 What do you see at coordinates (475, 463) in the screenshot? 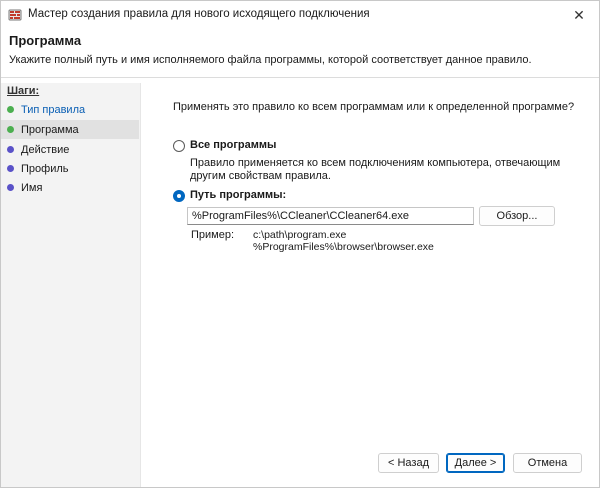
I see `next-button: Далее >` at bounding box center [475, 463].